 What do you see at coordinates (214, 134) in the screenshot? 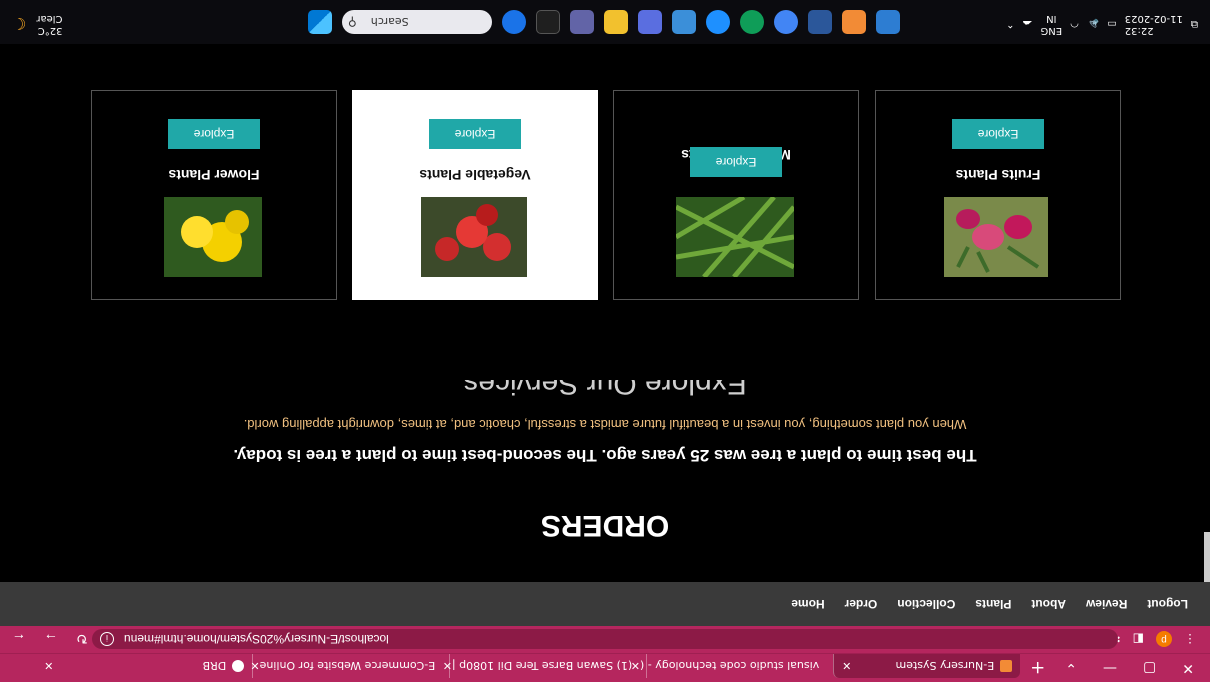
I see `explore-flower-button: Explore` at bounding box center [214, 134].